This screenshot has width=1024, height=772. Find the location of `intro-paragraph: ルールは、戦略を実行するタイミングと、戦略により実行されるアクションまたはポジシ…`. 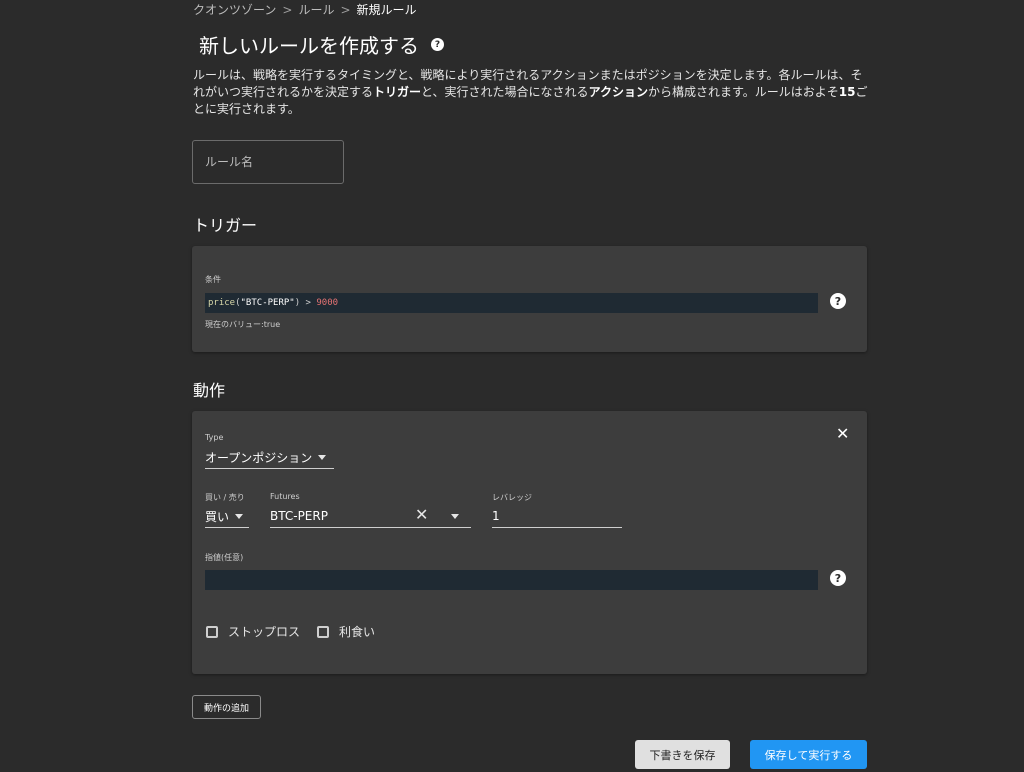

intro-paragraph: ルールは、戦略を実行するタイミングと、戦略により実行されるアクションまたはポジシ… is located at coordinates (533, 92).